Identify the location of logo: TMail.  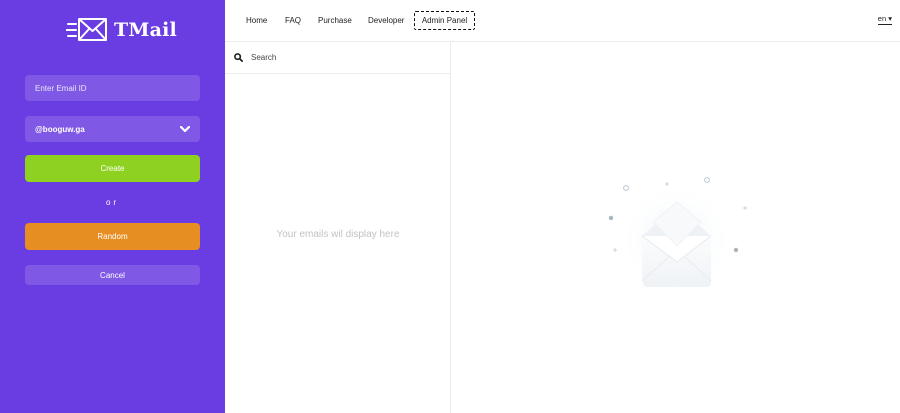
(121, 30).